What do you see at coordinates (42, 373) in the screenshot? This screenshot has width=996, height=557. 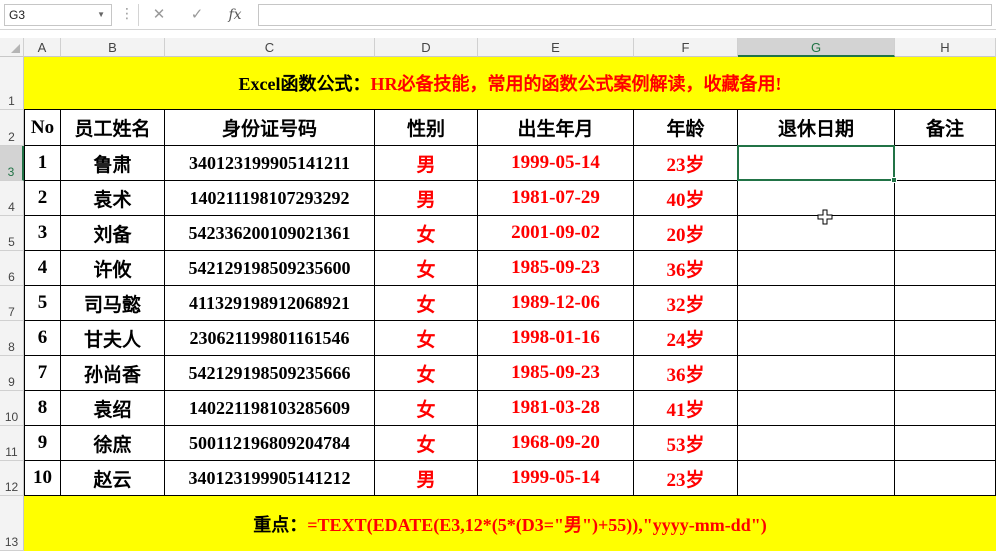 I see `cell-a9: 7` at bounding box center [42, 373].